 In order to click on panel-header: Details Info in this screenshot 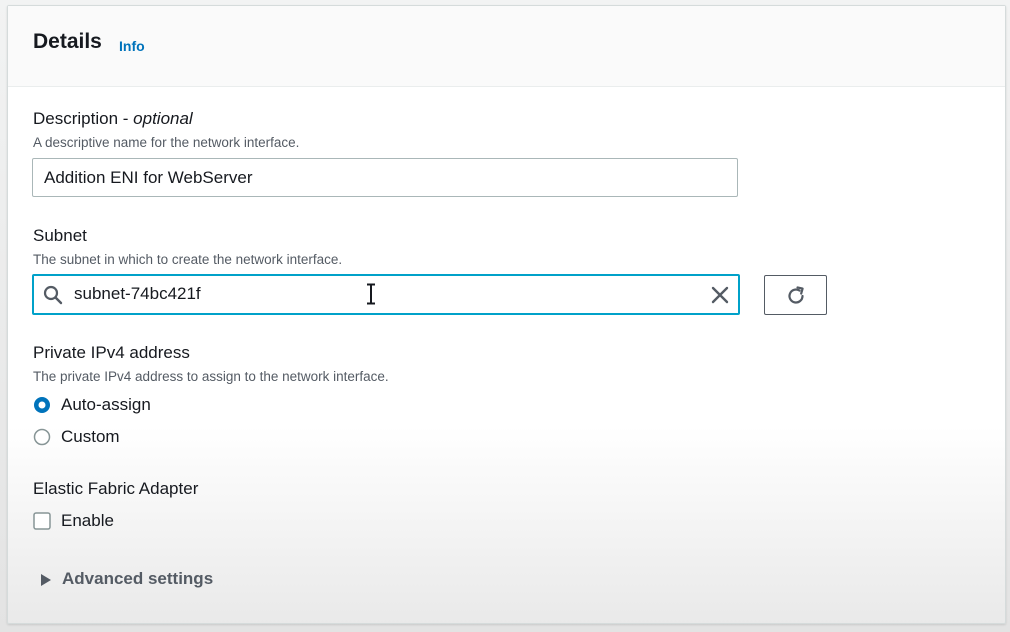, I will do `click(506, 46)`.